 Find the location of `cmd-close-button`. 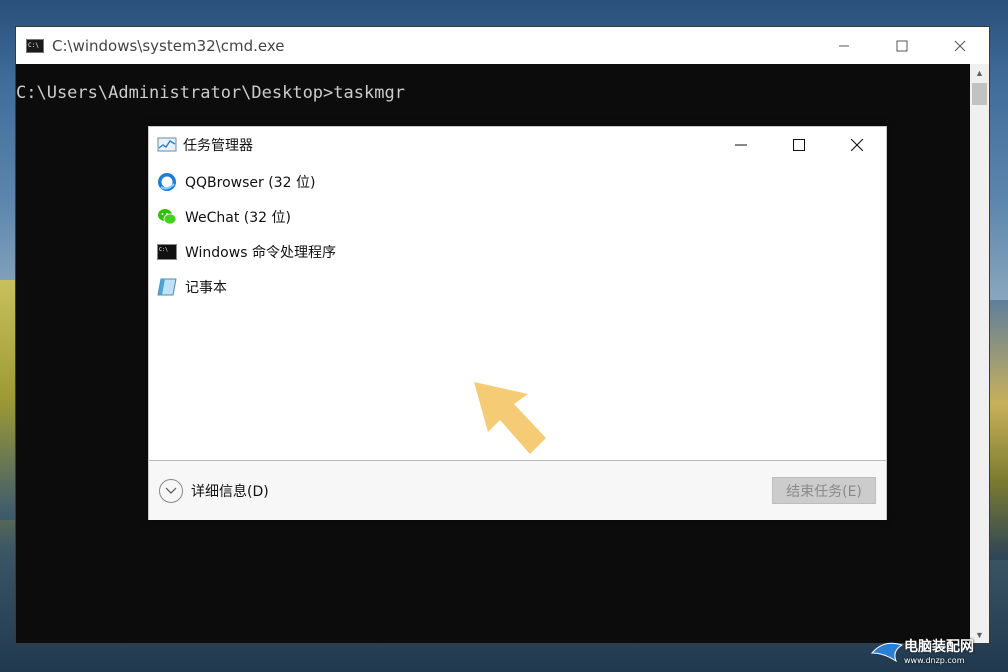

cmd-close-button is located at coordinates (960, 45).